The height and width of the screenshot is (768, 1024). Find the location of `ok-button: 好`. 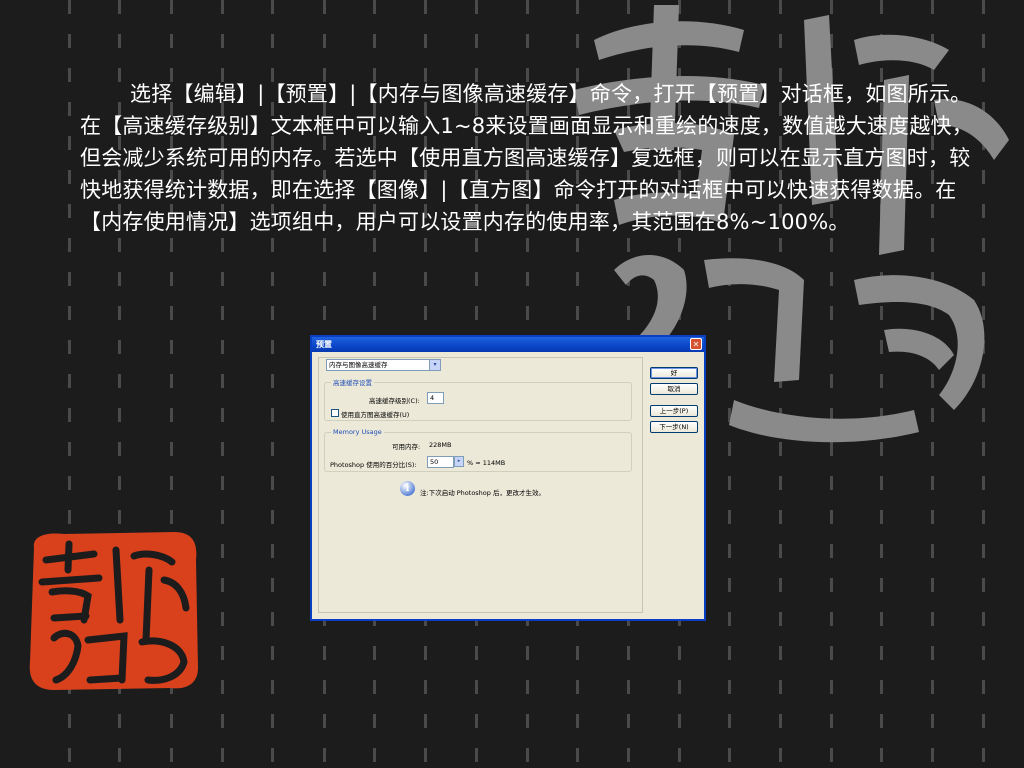

ok-button: 好 is located at coordinates (674, 373).